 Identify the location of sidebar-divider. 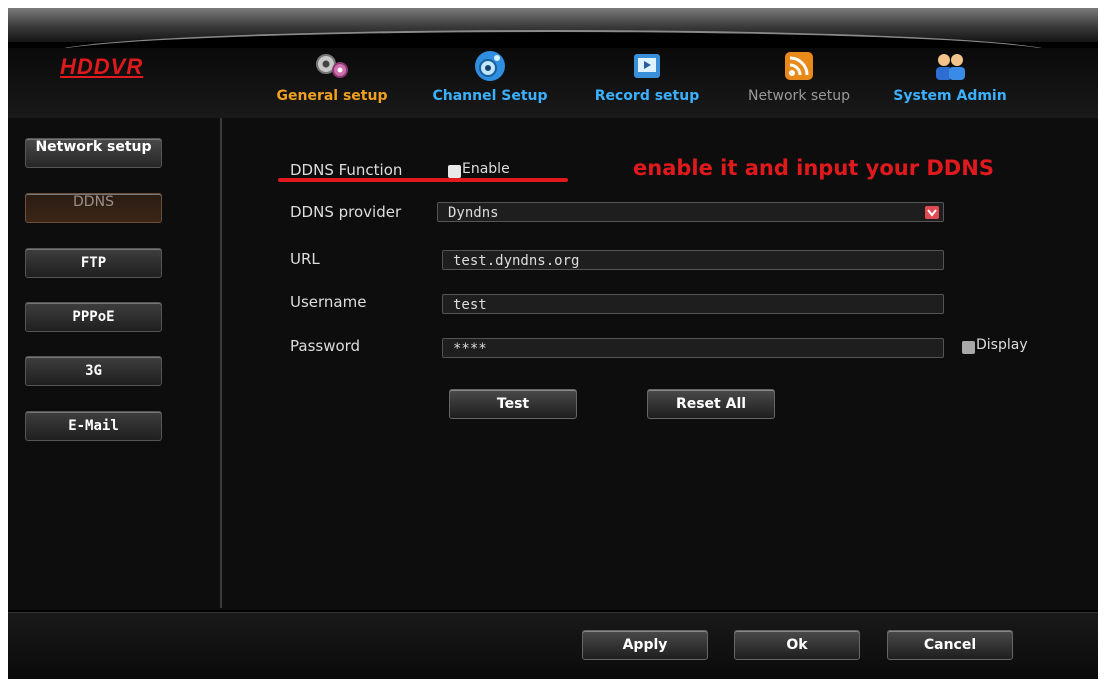
(221, 363).